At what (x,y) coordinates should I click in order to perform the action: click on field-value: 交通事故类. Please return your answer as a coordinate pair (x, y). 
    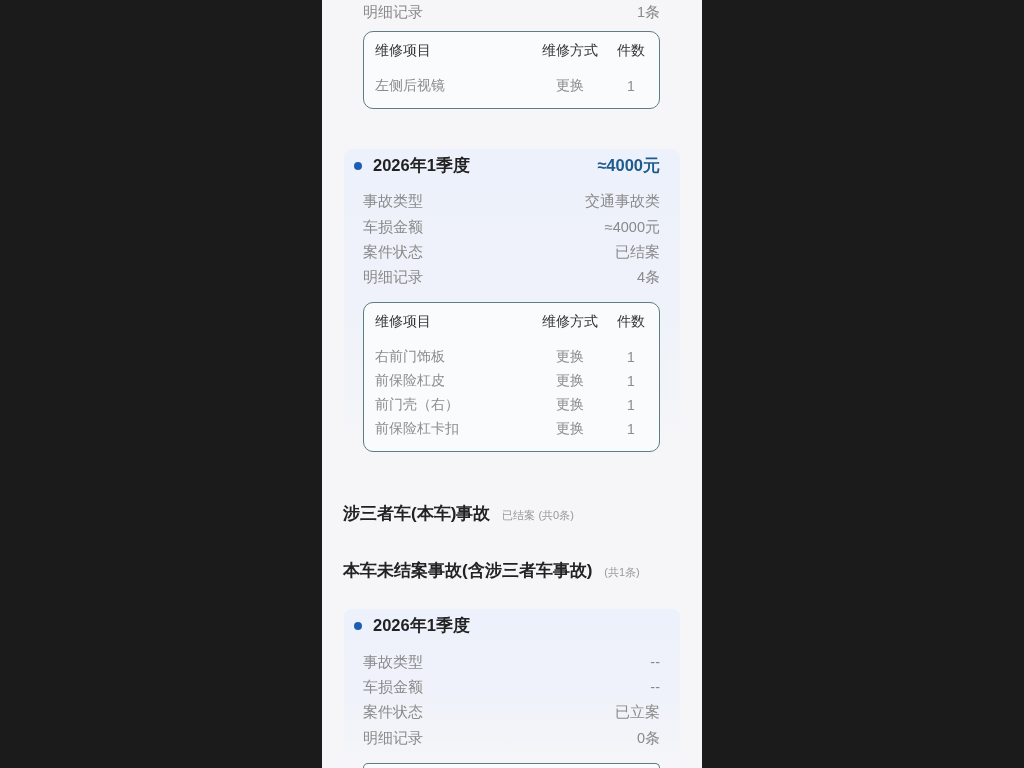
    Looking at the image, I should click on (622, 202).